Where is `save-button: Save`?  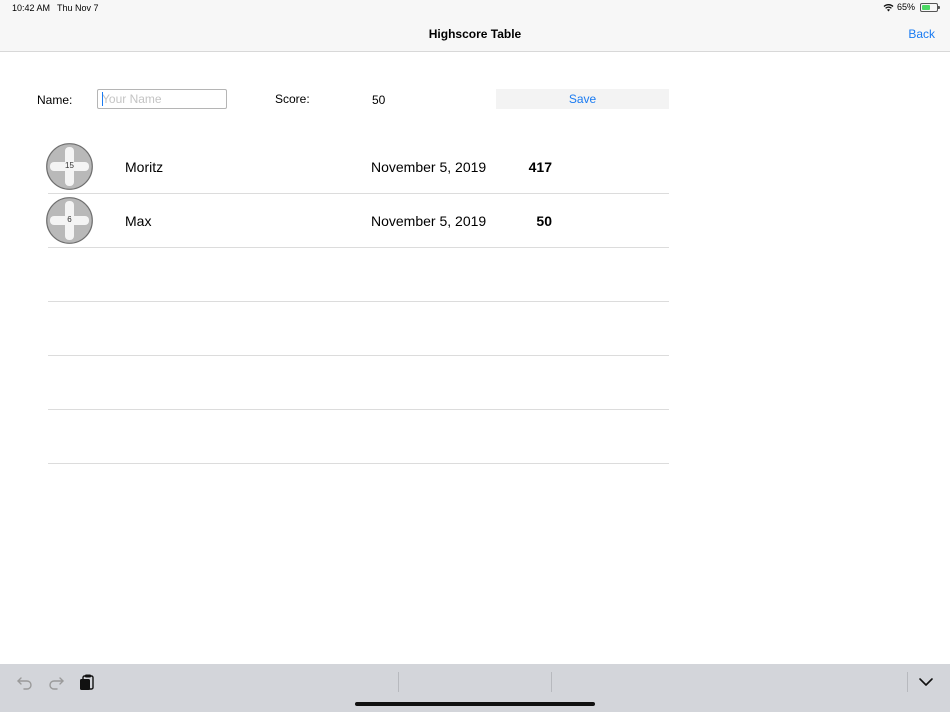 save-button: Save is located at coordinates (582, 99).